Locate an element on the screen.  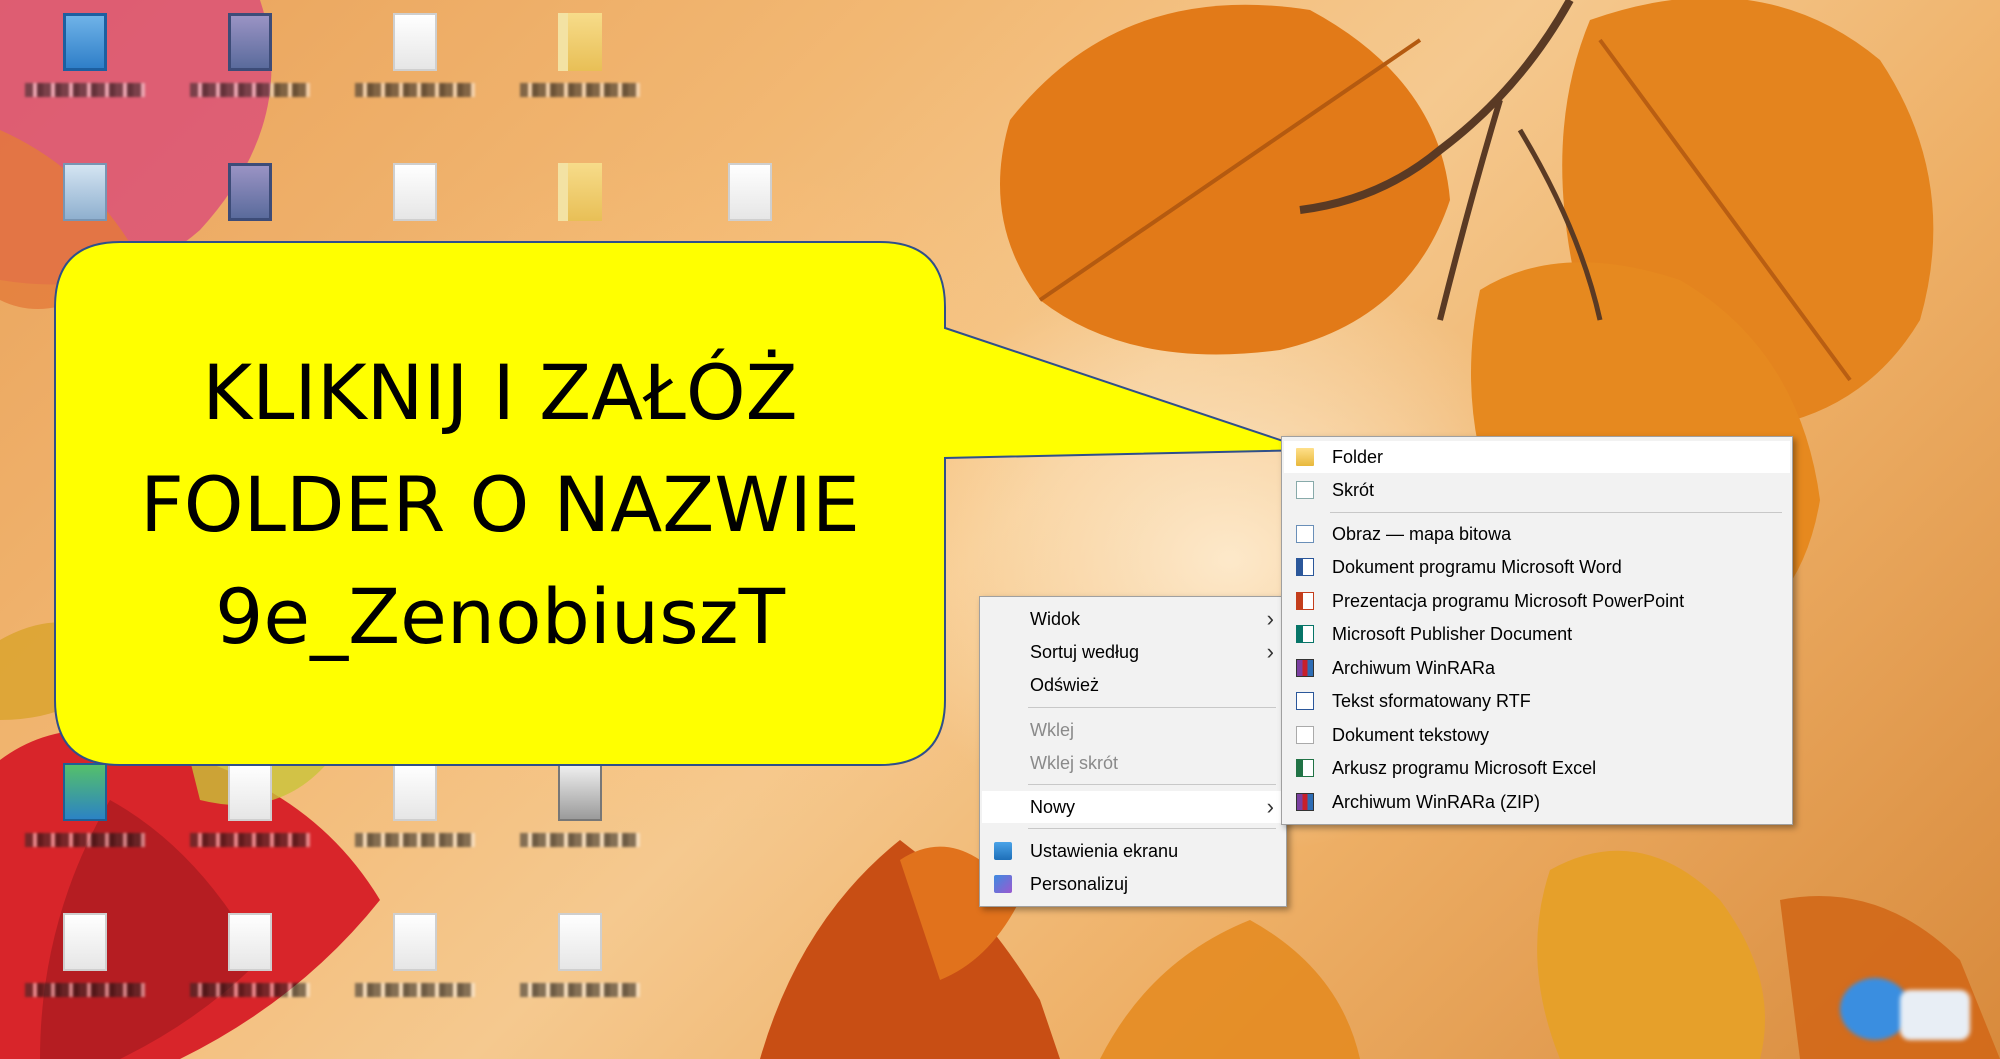
rtf-icon is located at coordinates (1305, 701).